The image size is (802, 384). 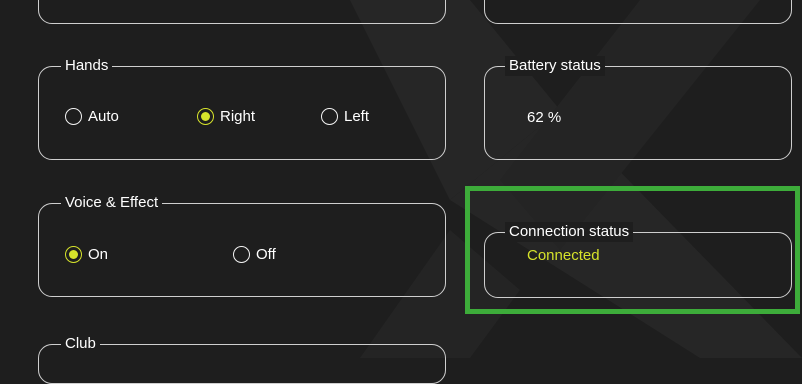 I want to click on hands-option-left: Left, so click(x=345, y=116).